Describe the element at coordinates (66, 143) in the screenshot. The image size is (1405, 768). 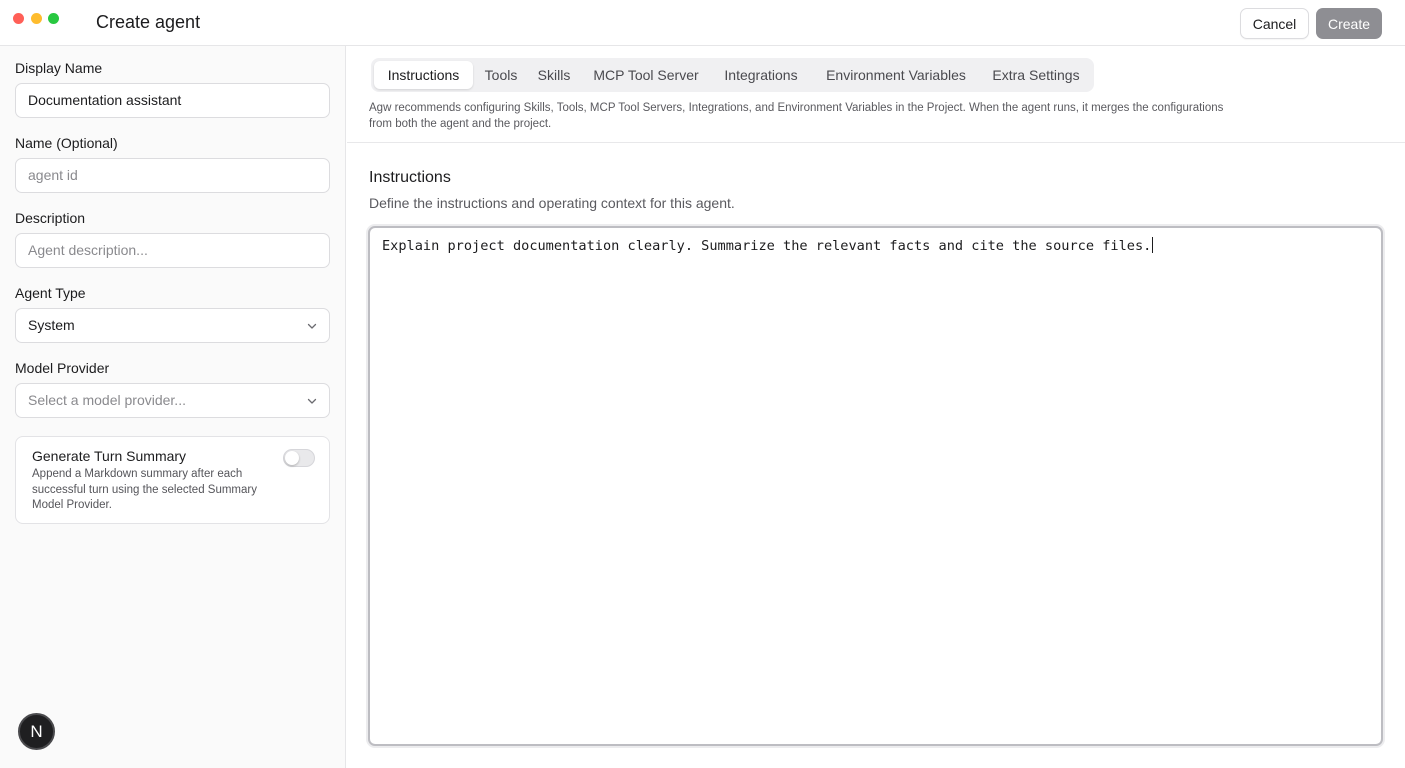
I see `name-label: Name (Optional)` at that location.